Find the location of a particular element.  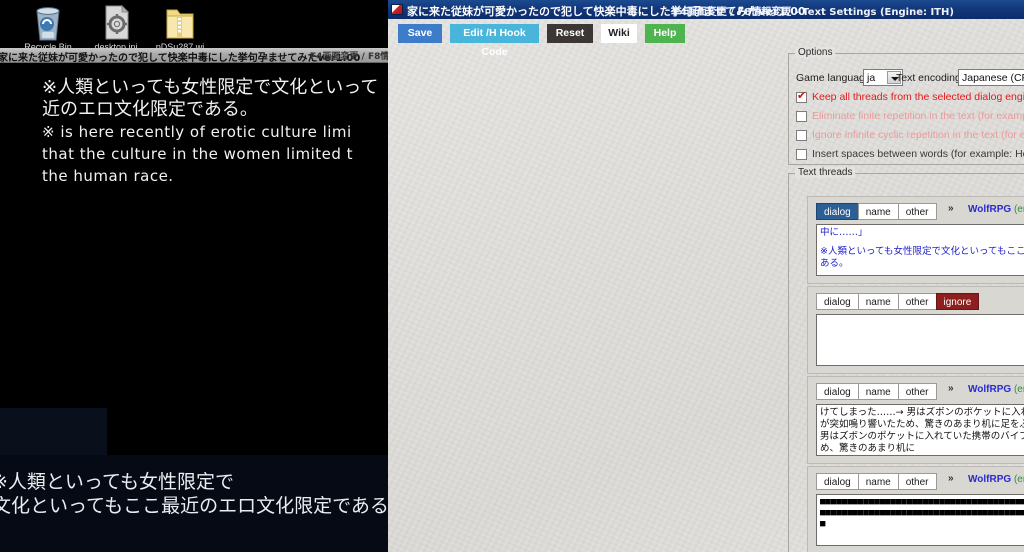

text-encoding-label: Text encoding: is located at coordinates (930, 78).